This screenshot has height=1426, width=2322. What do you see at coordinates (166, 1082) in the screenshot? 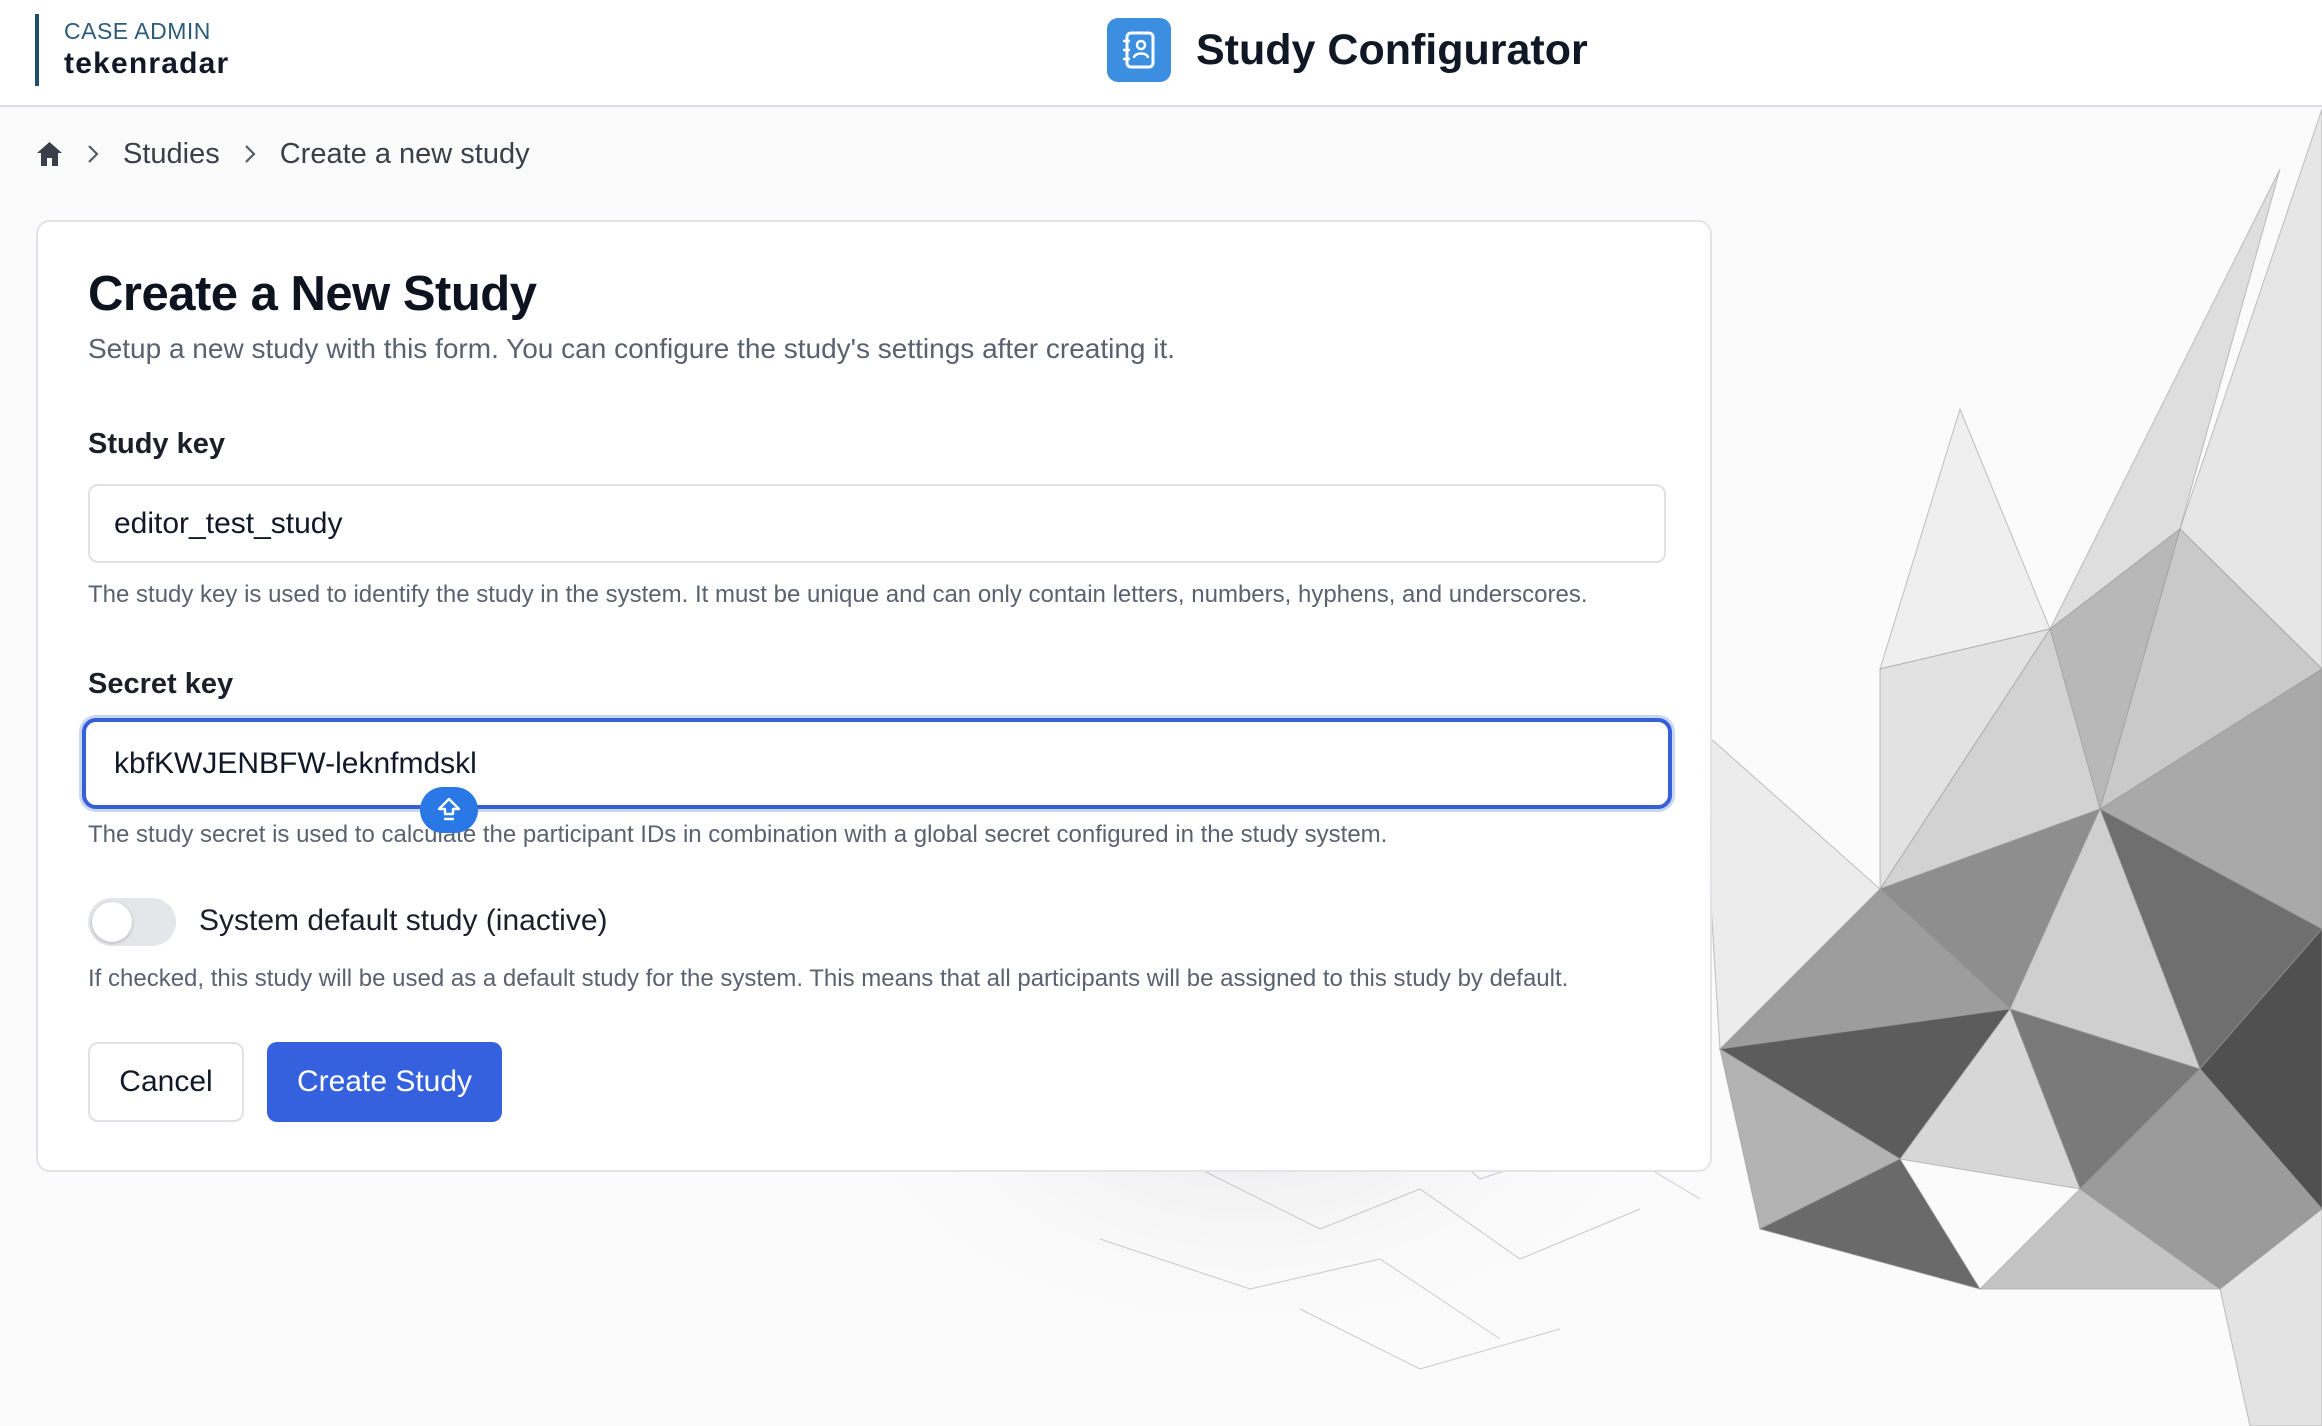
I see `cancel-button: Cancel` at bounding box center [166, 1082].